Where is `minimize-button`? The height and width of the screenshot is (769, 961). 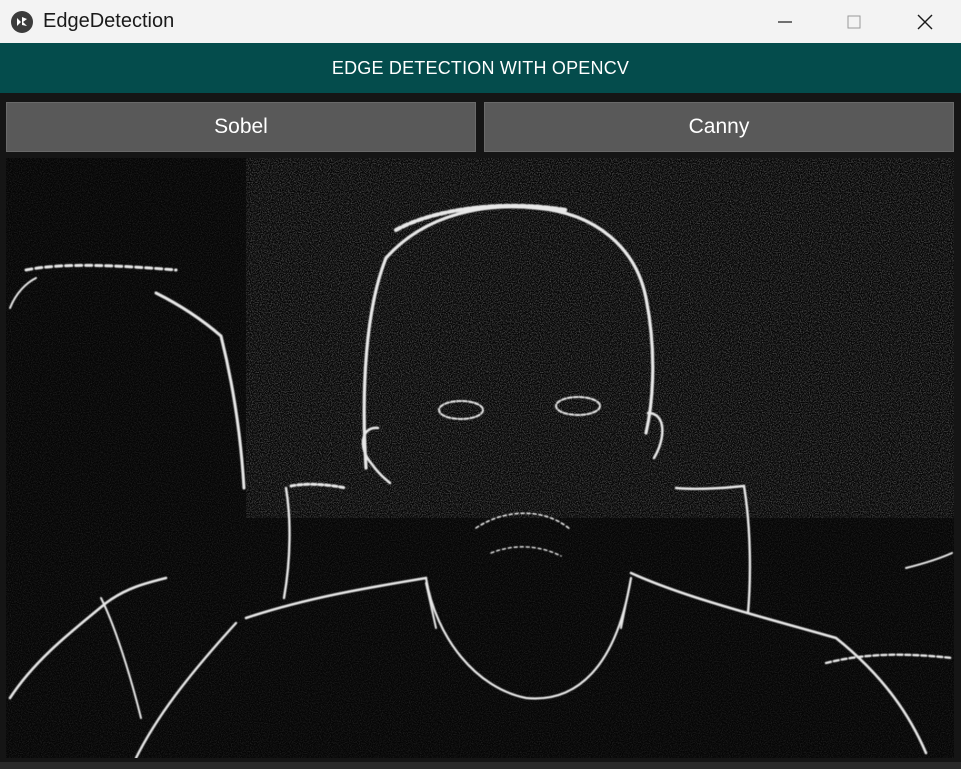
minimize-button is located at coordinates (785, 21).